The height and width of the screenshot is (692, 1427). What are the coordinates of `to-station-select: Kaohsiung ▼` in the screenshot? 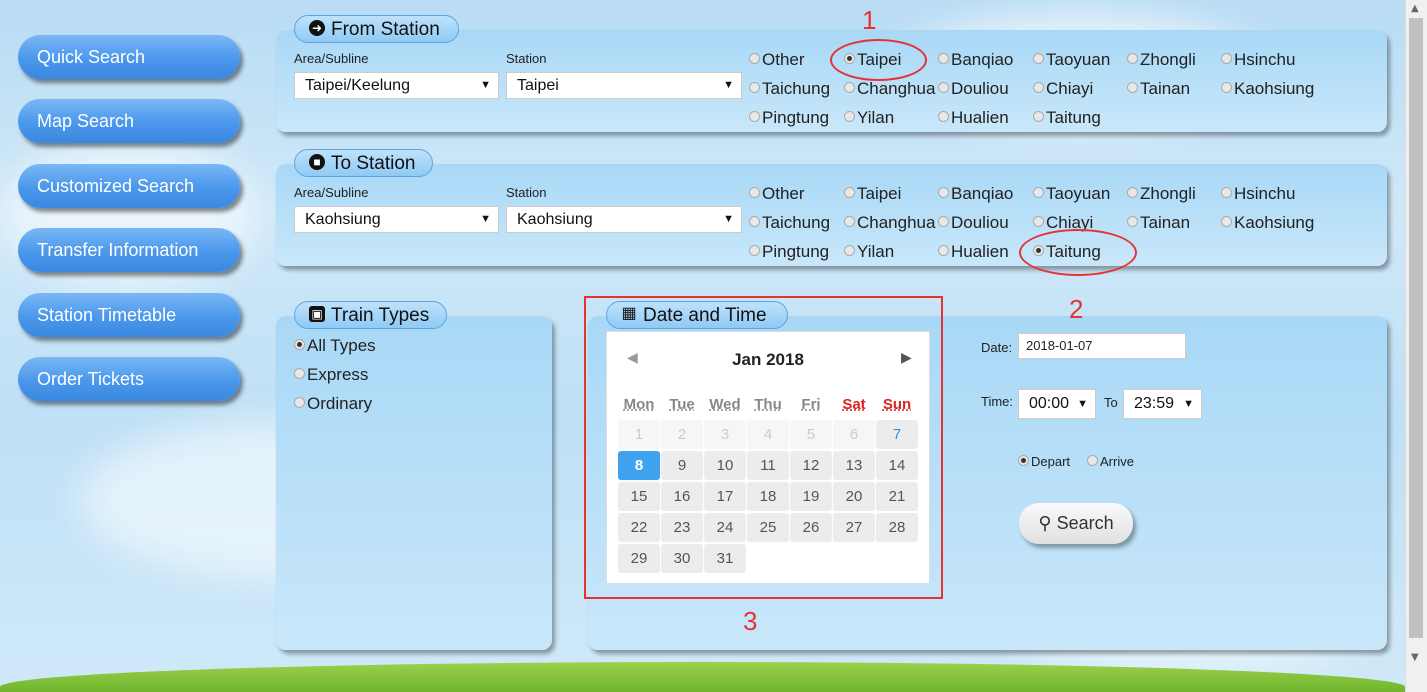 It's located at (624, 219).